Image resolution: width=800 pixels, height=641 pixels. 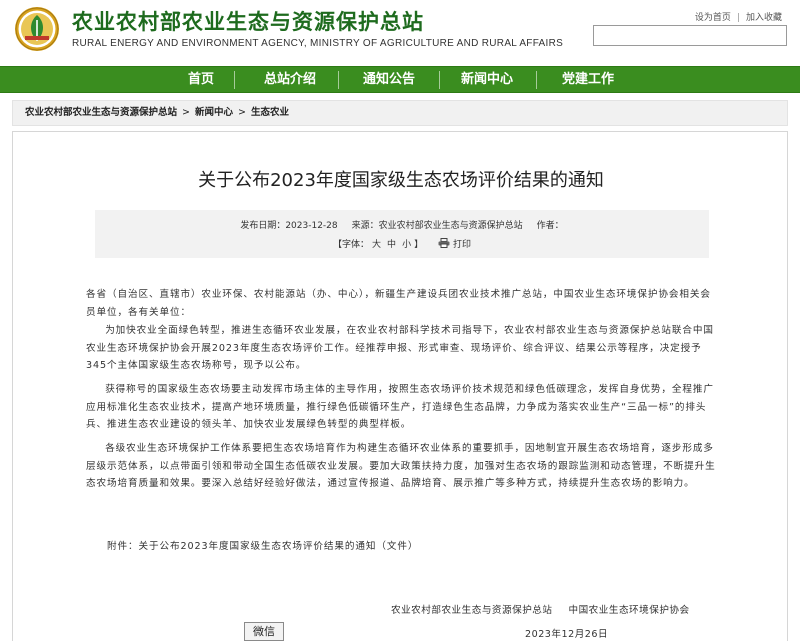 What do you see at coordinates (270, 112) in the screenshot?
I see `breadcrumb-item-eco-agriculture: 生态农业` at bounding box center [270, 112].